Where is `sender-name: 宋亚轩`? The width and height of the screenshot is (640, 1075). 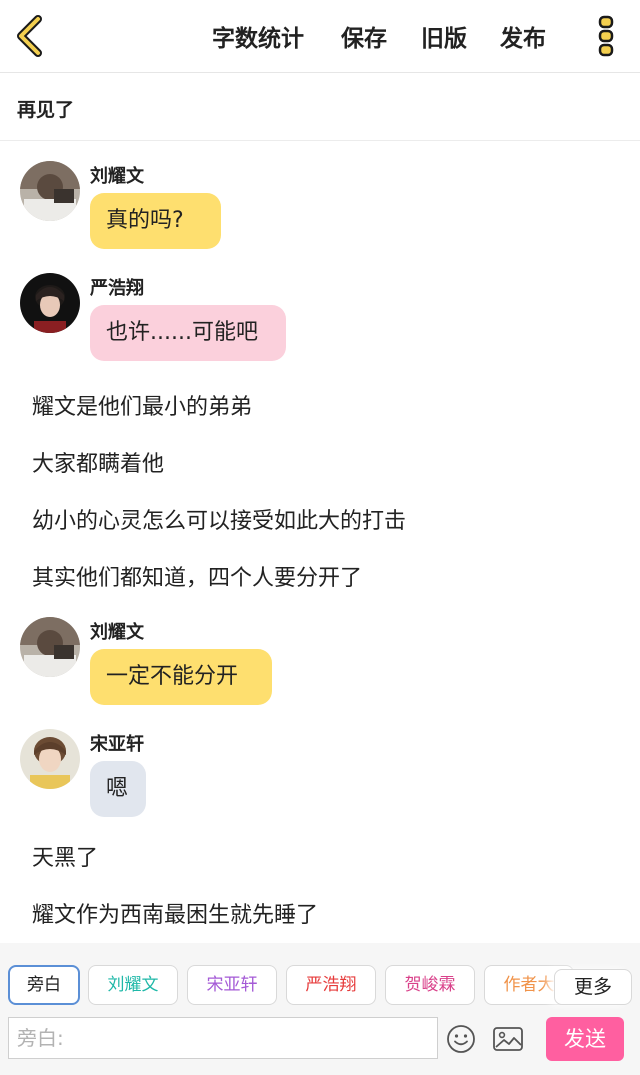
sender-name: 宋亚轩 is located at coordinates (117, 744).